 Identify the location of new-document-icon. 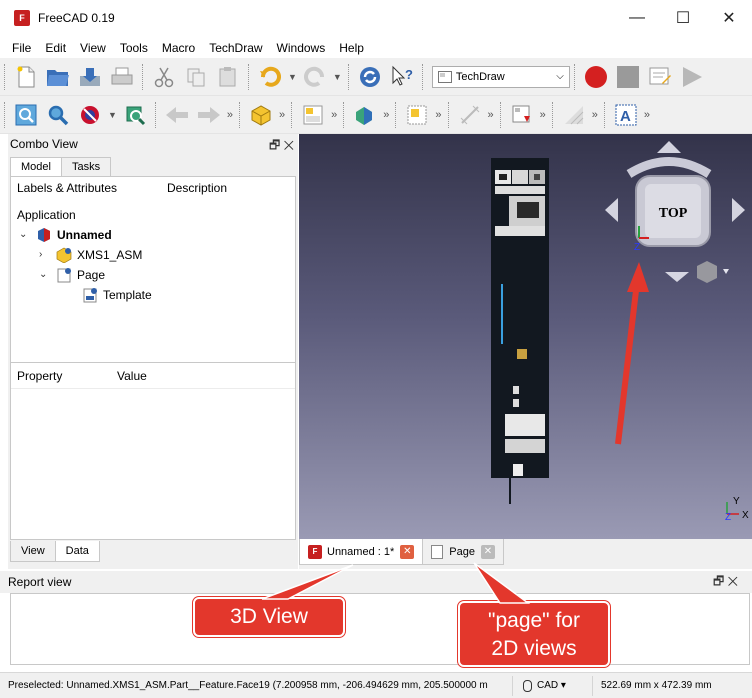
(26, 77).